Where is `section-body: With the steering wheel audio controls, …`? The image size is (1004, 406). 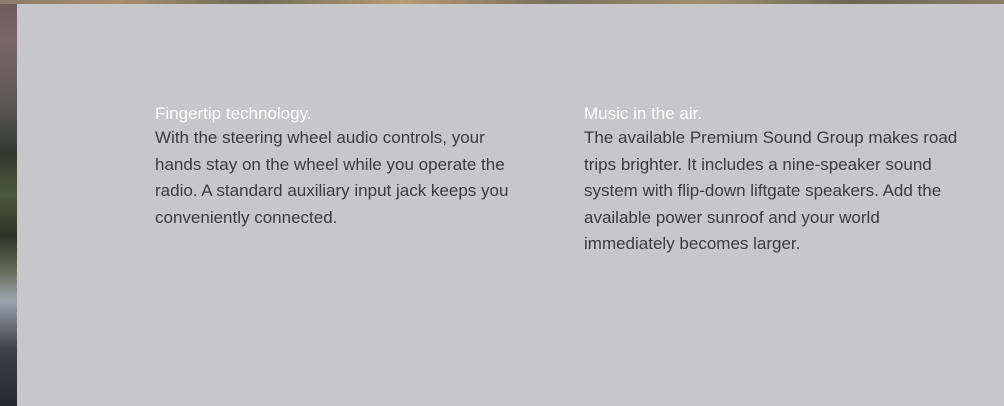
section-body: With the steering wheel audio controls, … is located at coordinates (332, 177).